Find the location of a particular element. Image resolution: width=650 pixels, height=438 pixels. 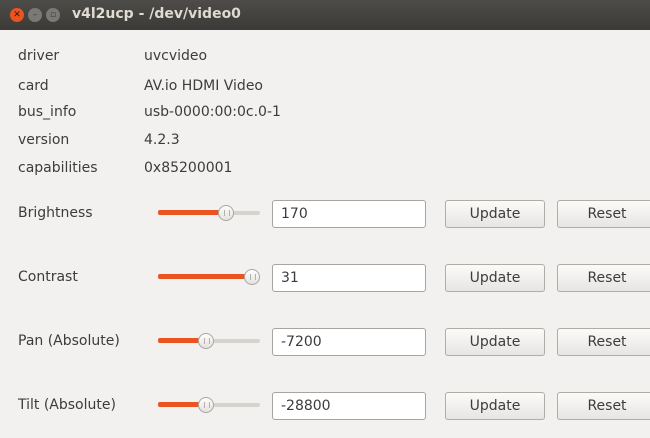

pan-absolute-slider is located at coordinates (209, 341).